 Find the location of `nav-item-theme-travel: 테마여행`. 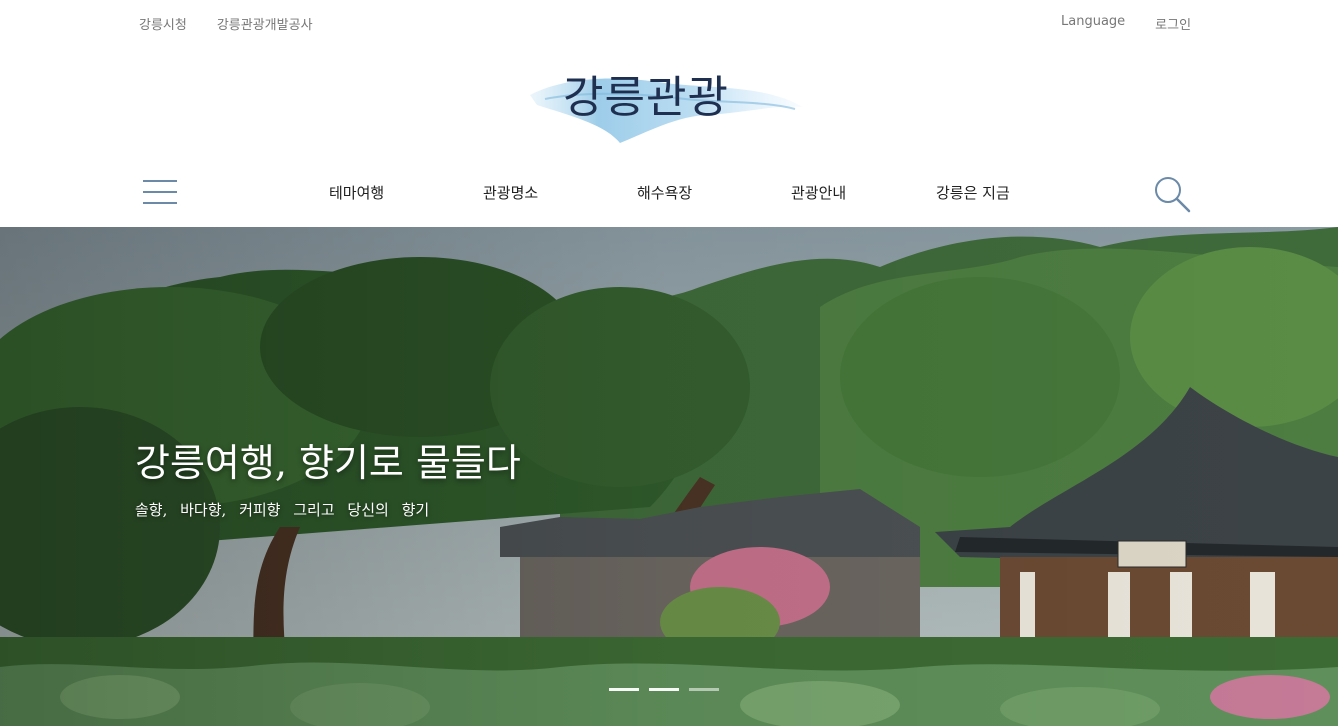

nav-item-theme-travel: 테마여행 is located at coordinates (356, 192).